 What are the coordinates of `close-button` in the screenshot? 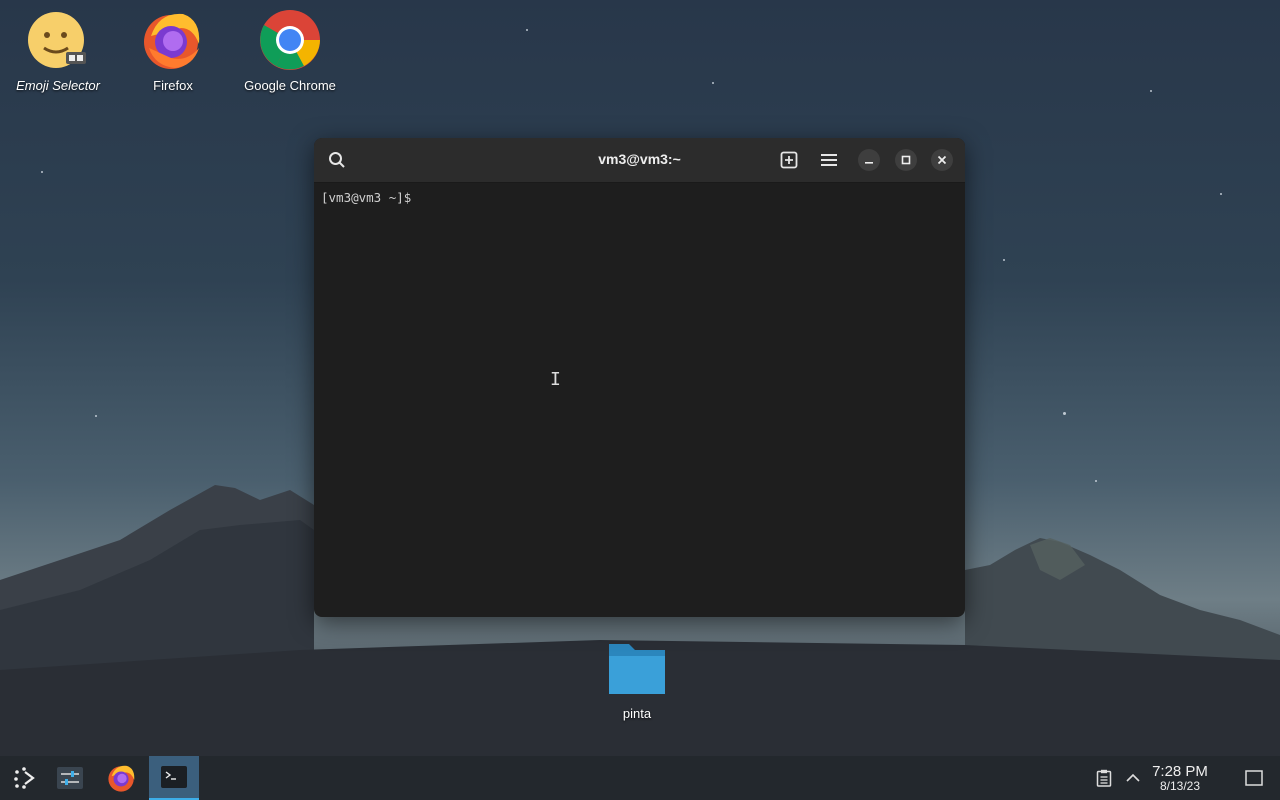 It's located at (942, 160).